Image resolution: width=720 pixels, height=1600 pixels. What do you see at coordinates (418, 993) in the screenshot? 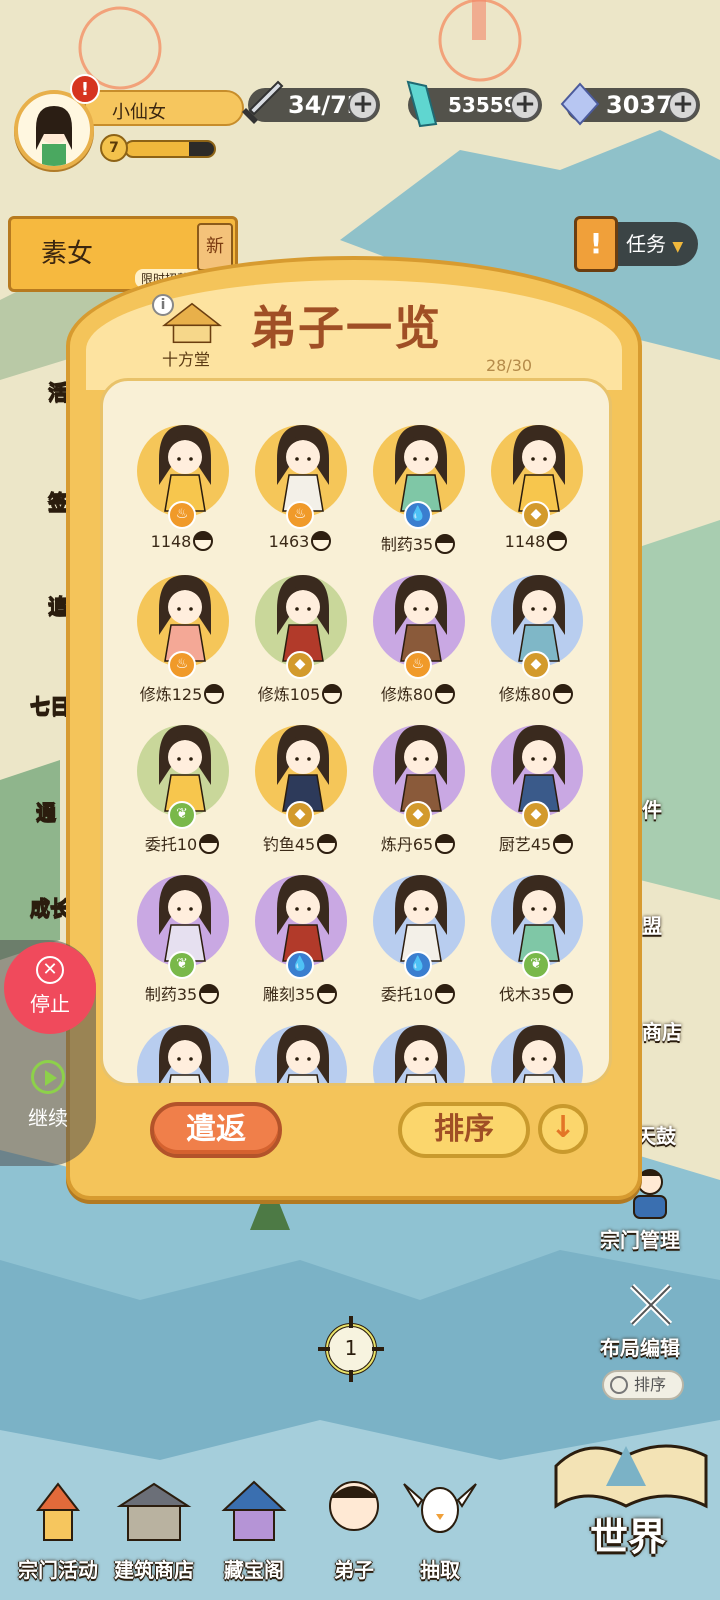
I see `disciple-label: 委托10` at bounding box center [418, 993].